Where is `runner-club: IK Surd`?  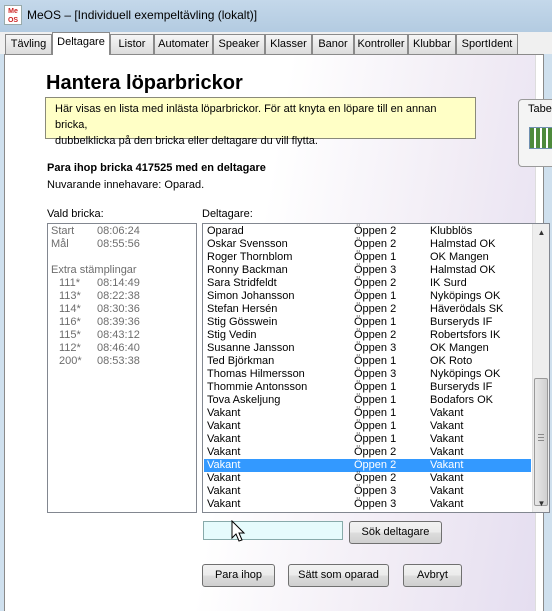
runner-club: IK Surd is located at coordinates (448, 283).